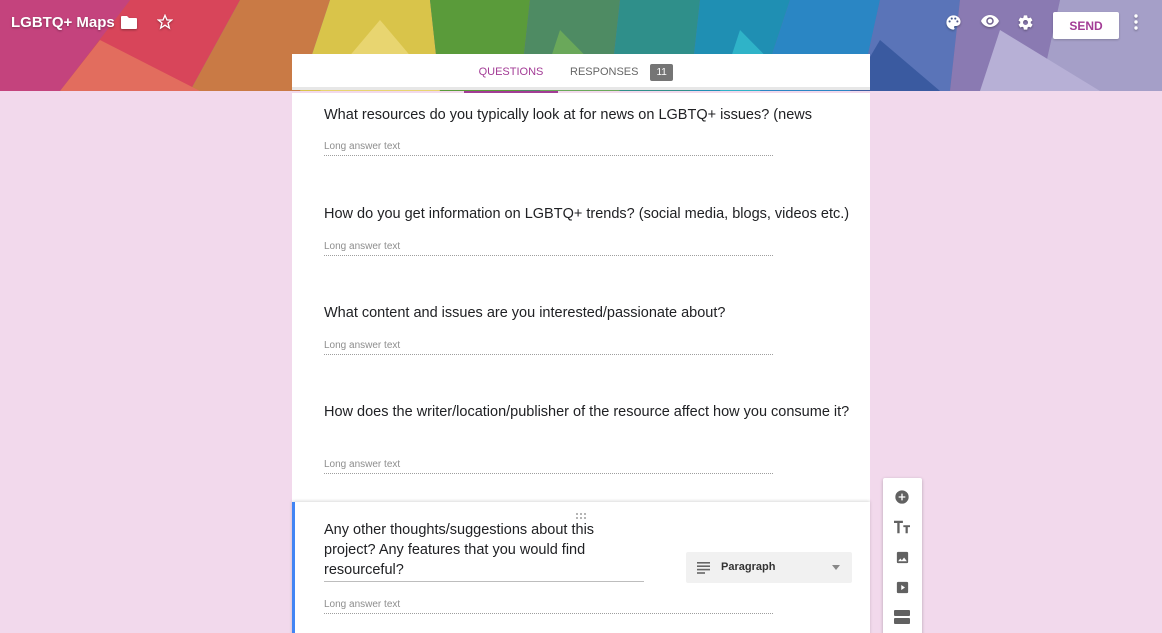 This screenshot has width=1162, height=633. What do you see at coordinates (581, 513) in the screenshot?
I see `drag-handle-icon` at bounding box center [581, 513].